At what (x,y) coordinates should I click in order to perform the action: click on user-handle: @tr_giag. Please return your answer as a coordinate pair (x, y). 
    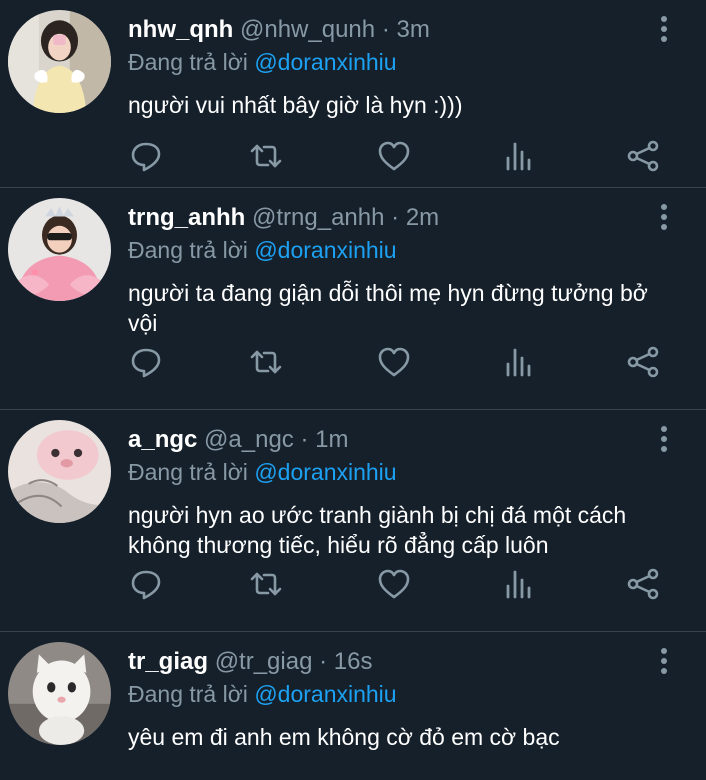
    Looking at the image, I should click on (264, 661).